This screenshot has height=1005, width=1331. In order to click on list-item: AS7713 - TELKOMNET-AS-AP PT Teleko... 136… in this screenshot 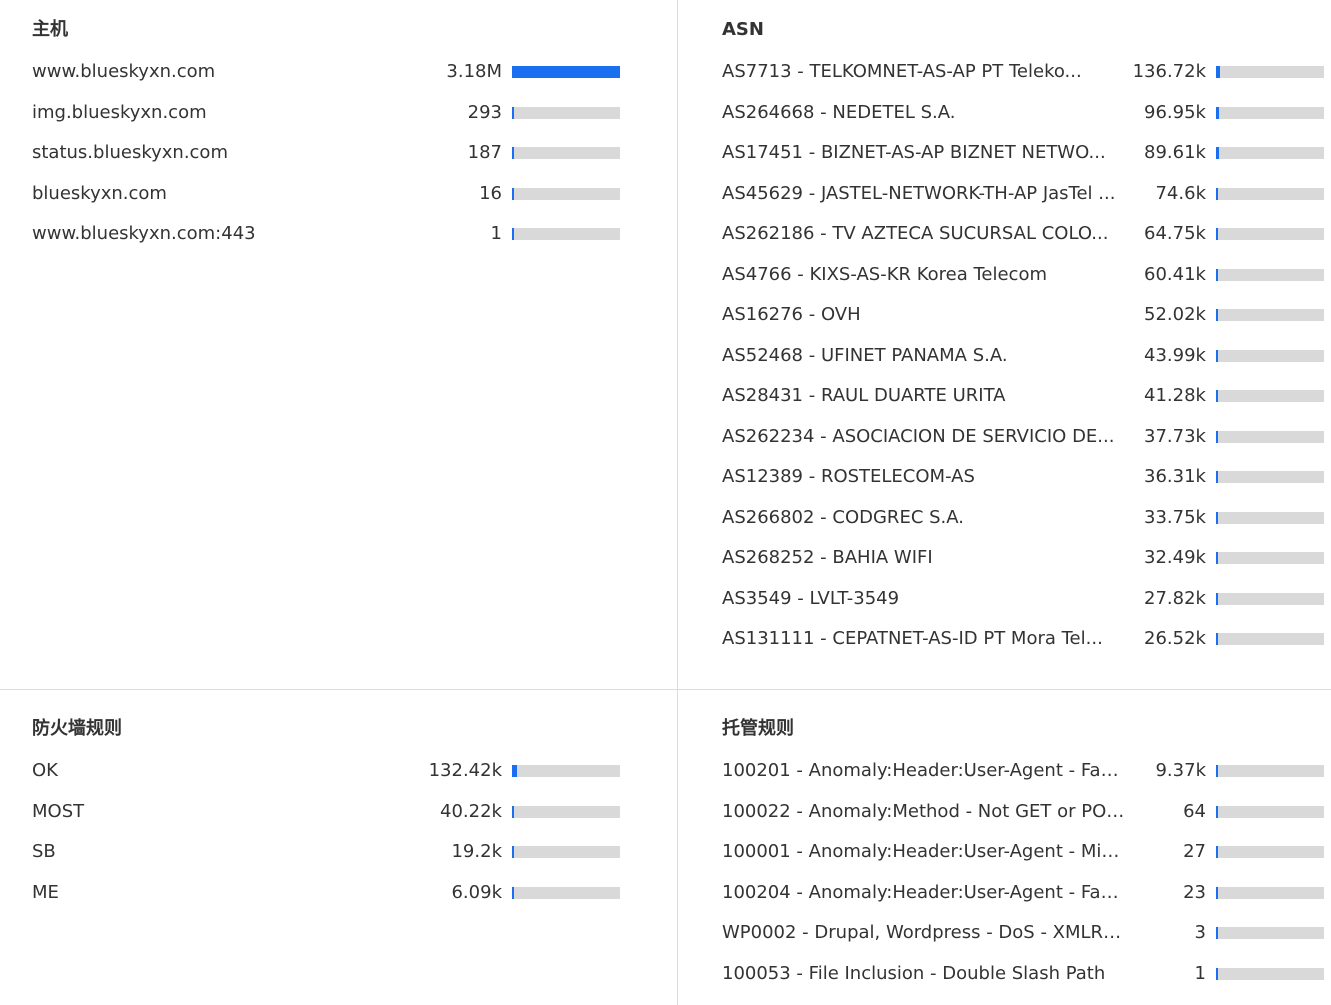, I will do `click(1023, 72)`.